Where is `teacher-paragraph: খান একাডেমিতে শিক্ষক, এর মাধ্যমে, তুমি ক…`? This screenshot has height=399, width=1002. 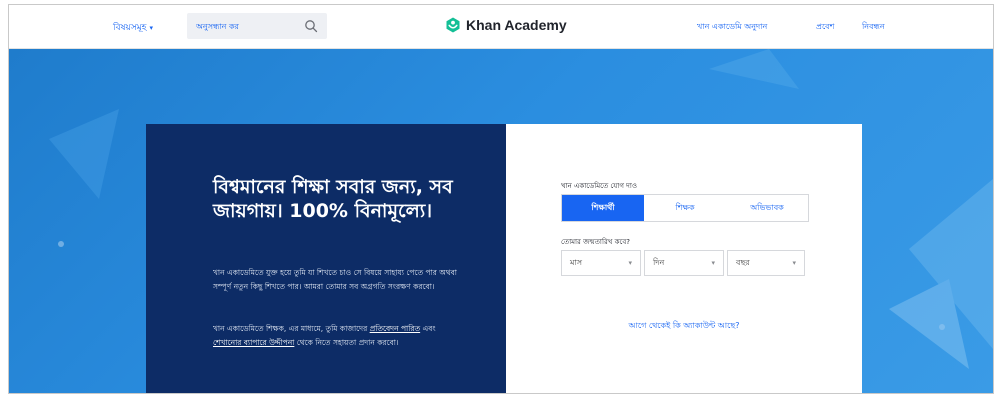
teacher-paragraph: খান একাডেমিতে শিক্ষক, এর মাধ্যমে, তুমি ক… is located at coordinates (338, 335).